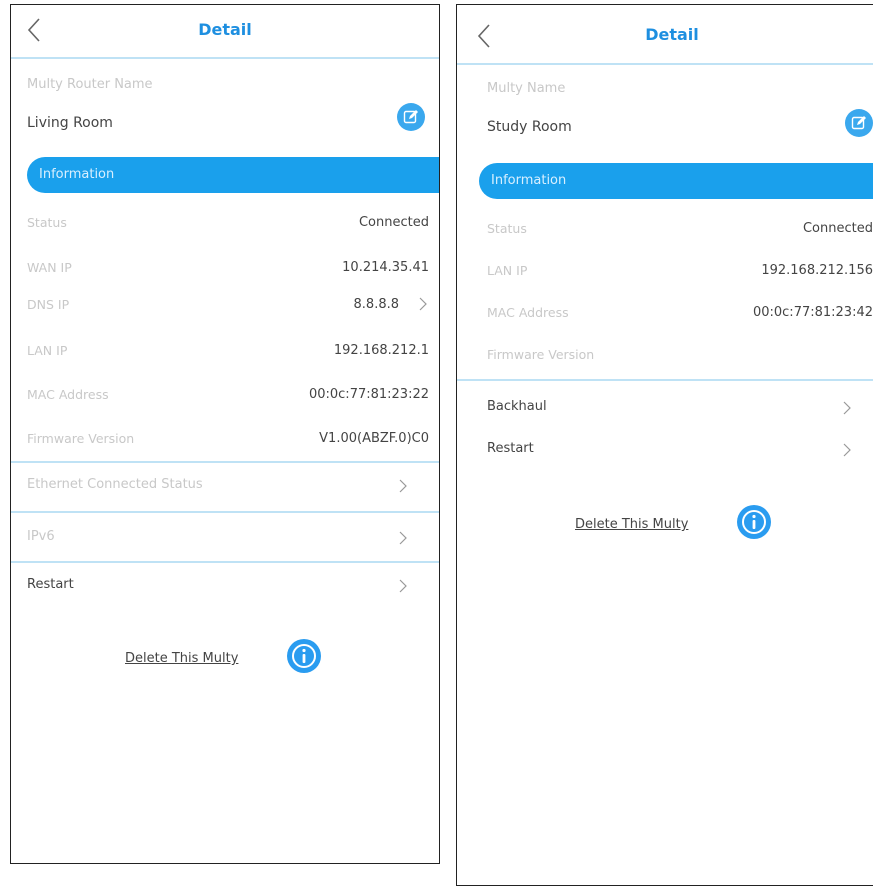  I want to click on name-label: Multy Name, so click(526, 88).